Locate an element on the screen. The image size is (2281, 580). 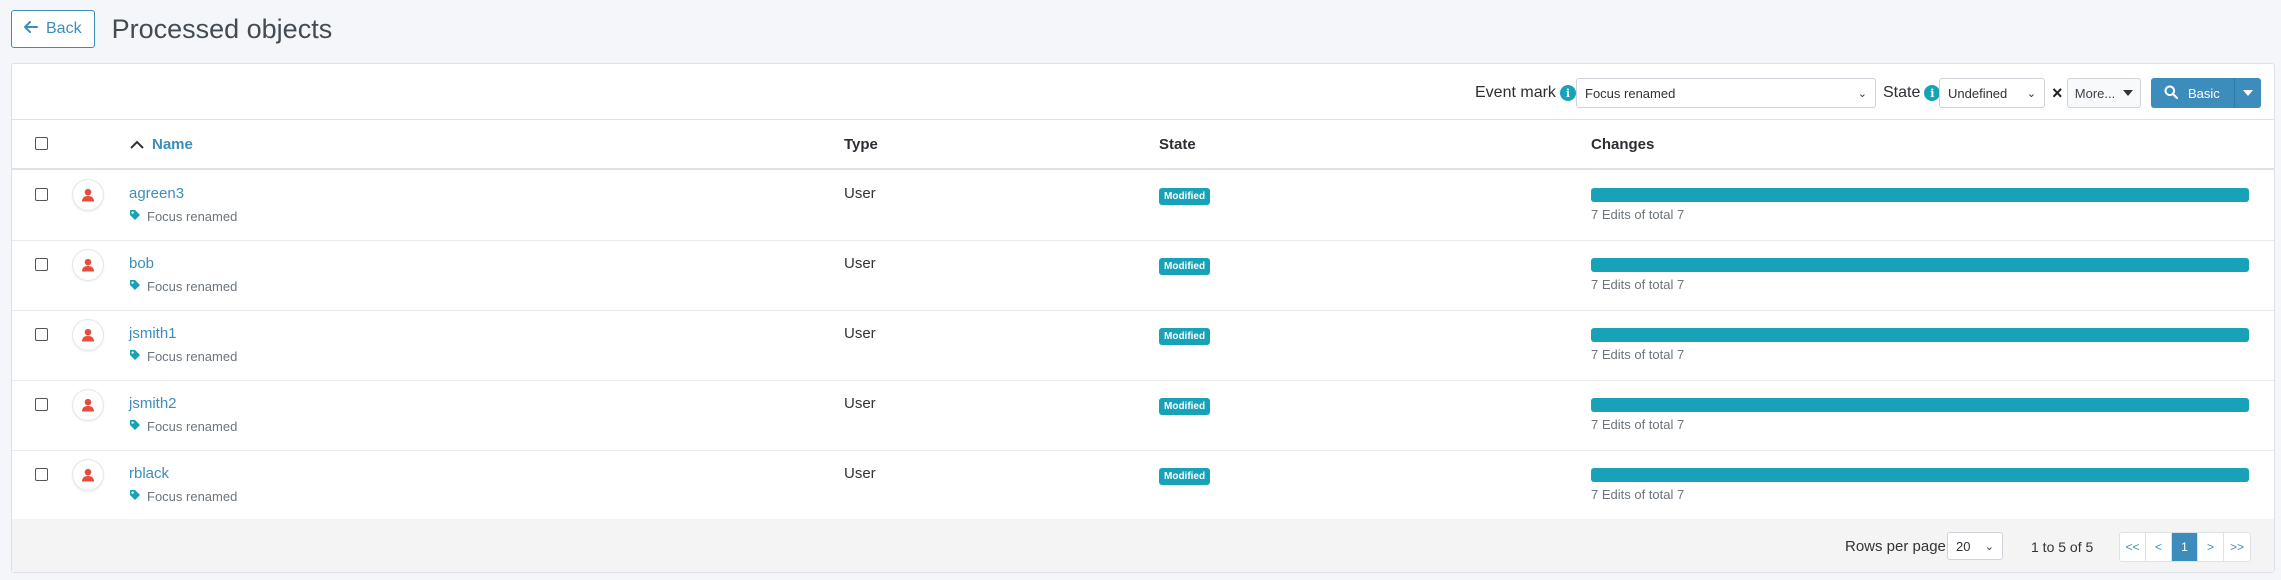
arrow-left-icon is located at coordinates (31, 29).